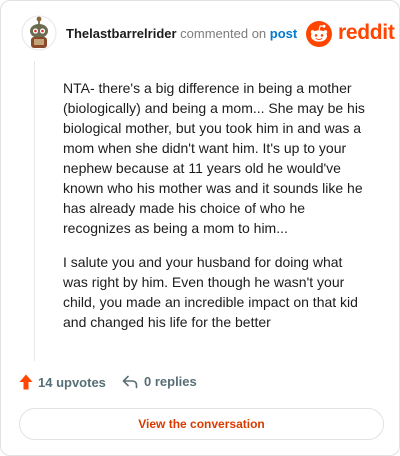  I want to click on upvote-count: 14 upvotes, so click(72, 382).